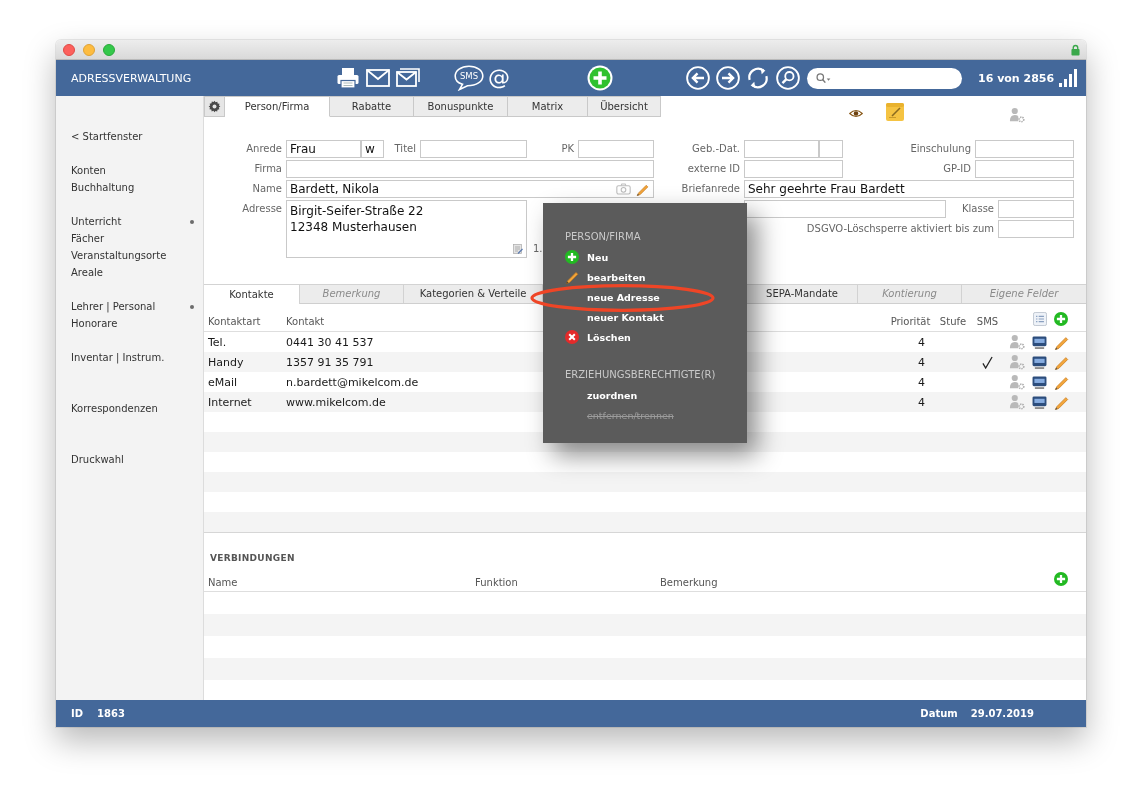 The height and width of the screenshot is (802, 1142). I want to click on field-label: Adresse, so click(262, 209).